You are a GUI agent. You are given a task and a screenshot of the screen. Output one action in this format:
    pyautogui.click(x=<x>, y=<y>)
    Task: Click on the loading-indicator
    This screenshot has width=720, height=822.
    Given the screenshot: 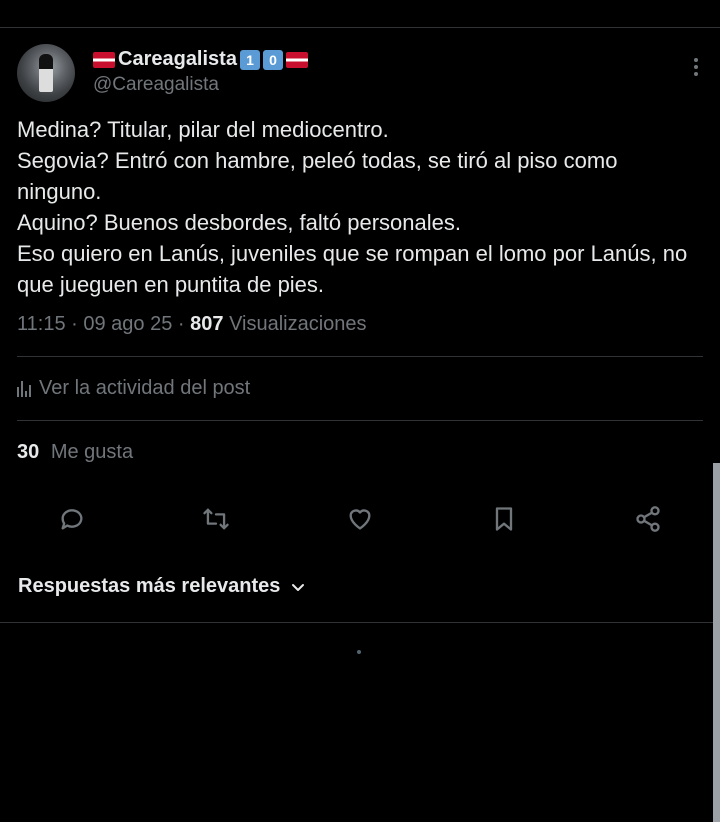 What is the action you would take?
    pyautogui.click(x=359, y=652)
    